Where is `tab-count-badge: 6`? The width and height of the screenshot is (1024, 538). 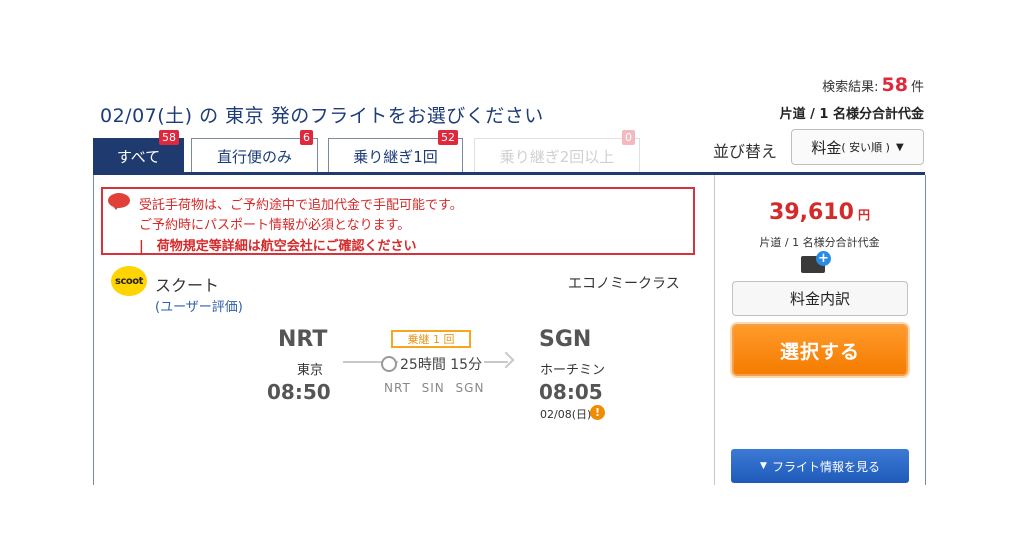
tab-count-badge: 6 is located at coordinates (306, 137).